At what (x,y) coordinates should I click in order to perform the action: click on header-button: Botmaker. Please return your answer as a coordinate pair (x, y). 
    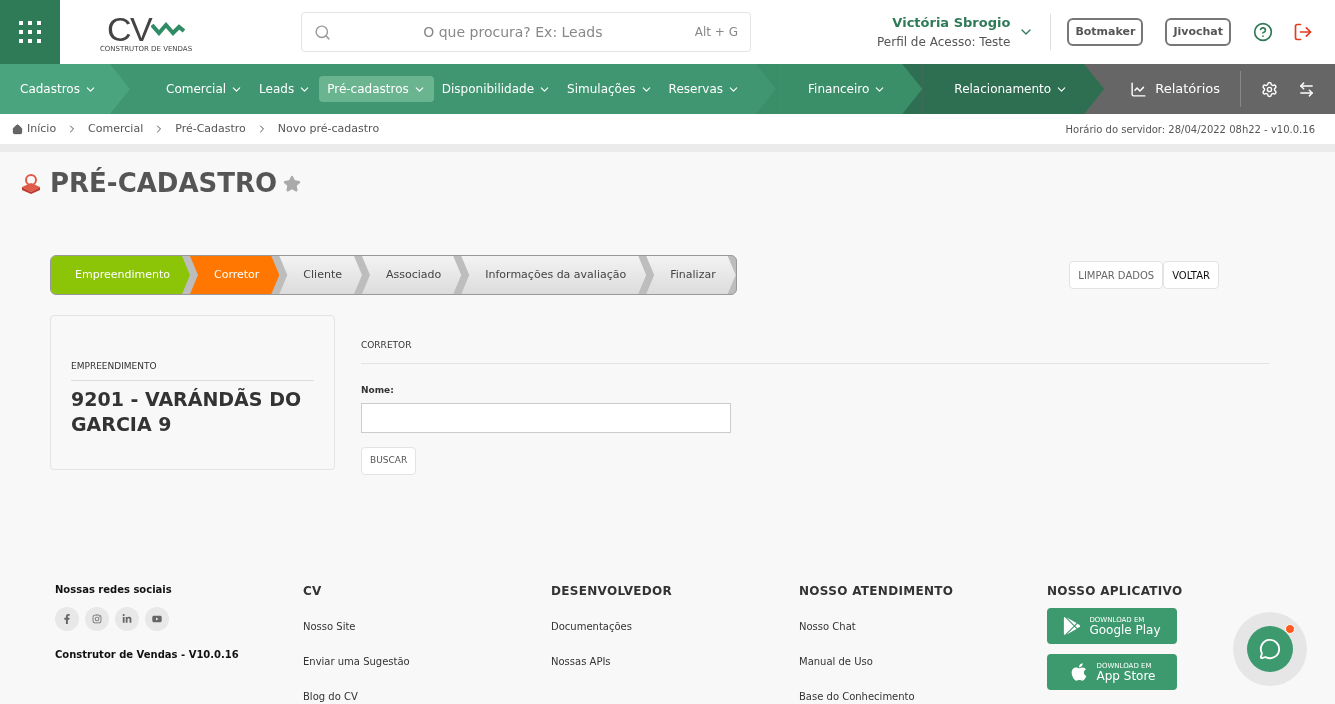
    Looking at the image, I should click on (1105, 32).